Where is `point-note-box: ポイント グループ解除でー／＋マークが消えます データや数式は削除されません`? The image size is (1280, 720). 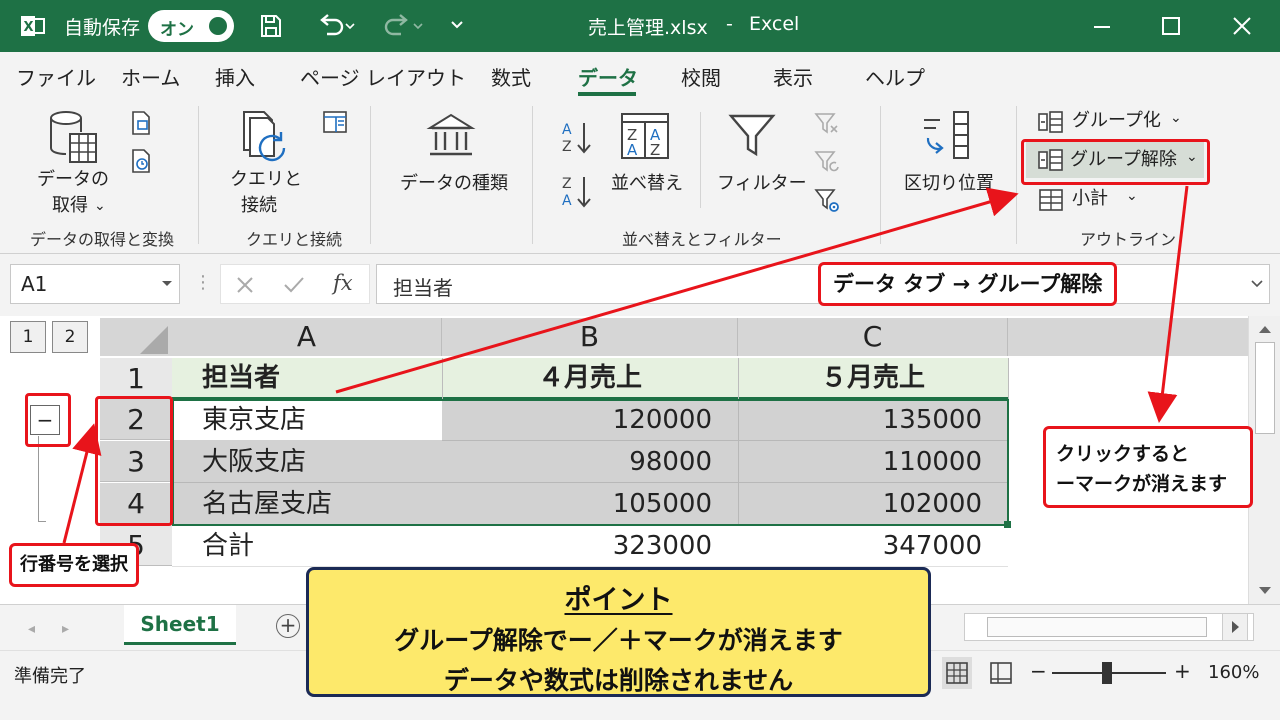
point-note-box: ポイント グループ解除でー／＋マークが消えます データや数式は削除されません is located at coordinates (618, 632).